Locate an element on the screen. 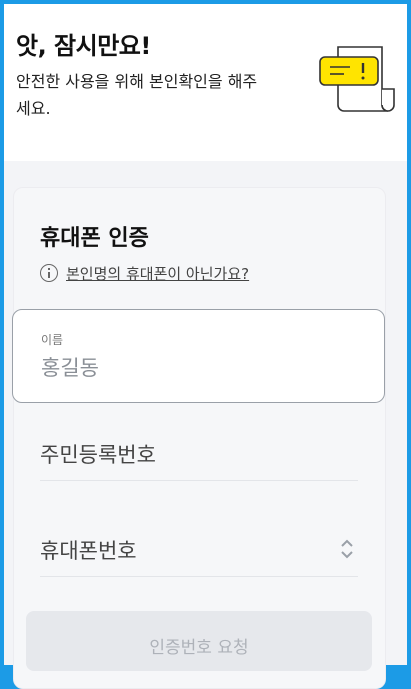 The width and height of the screenshot is (411, 689). not-my-phone-link: 본인명의 휴대폰이 아닌가요? is located at coordinates (157, 273).